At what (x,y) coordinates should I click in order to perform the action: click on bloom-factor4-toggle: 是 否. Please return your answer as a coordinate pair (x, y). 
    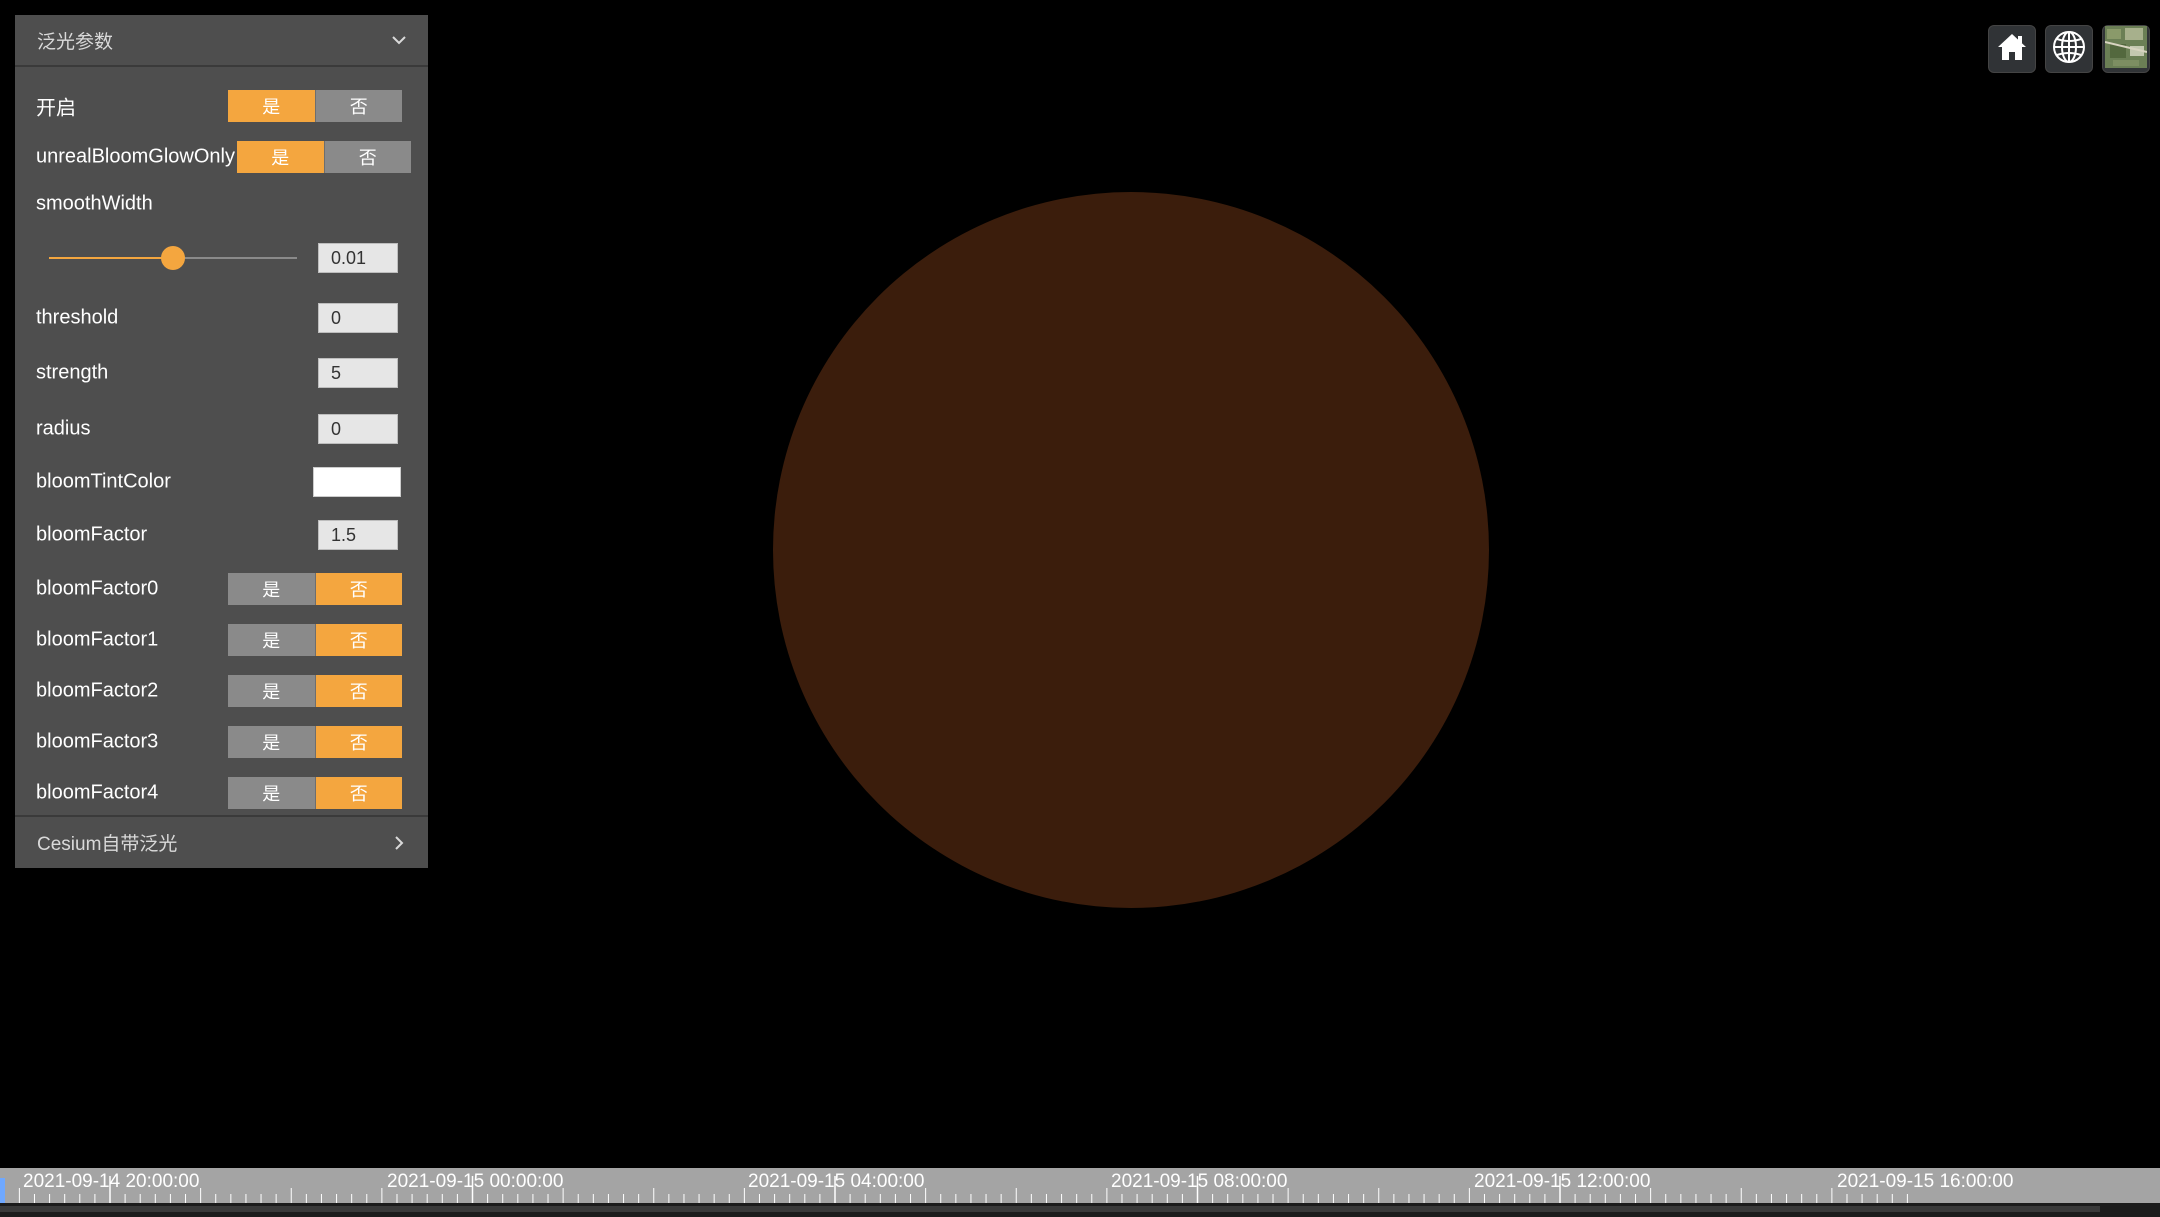
    Looking at the image, I should click on (315, 793).